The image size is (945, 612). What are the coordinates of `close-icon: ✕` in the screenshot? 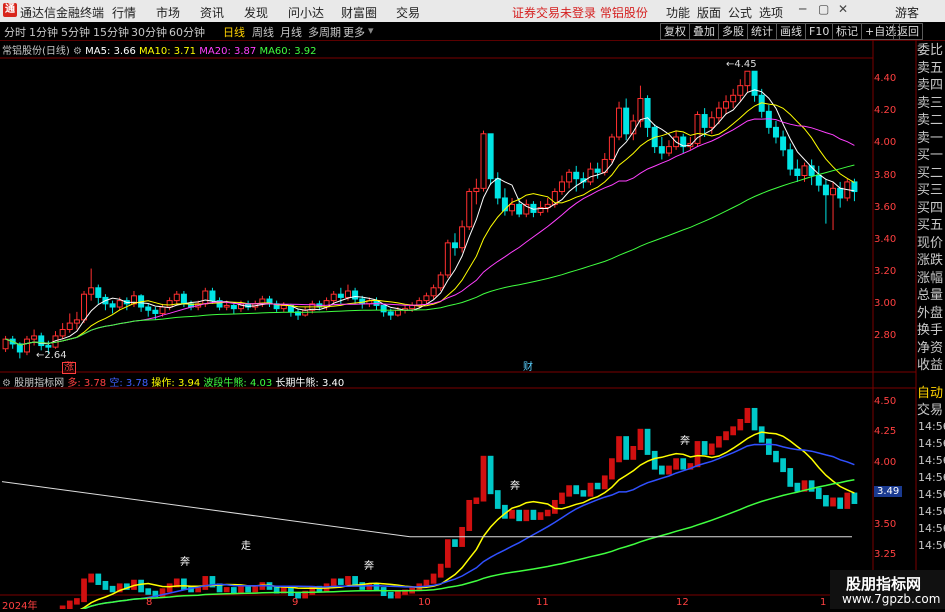 It's located at (843, 9).